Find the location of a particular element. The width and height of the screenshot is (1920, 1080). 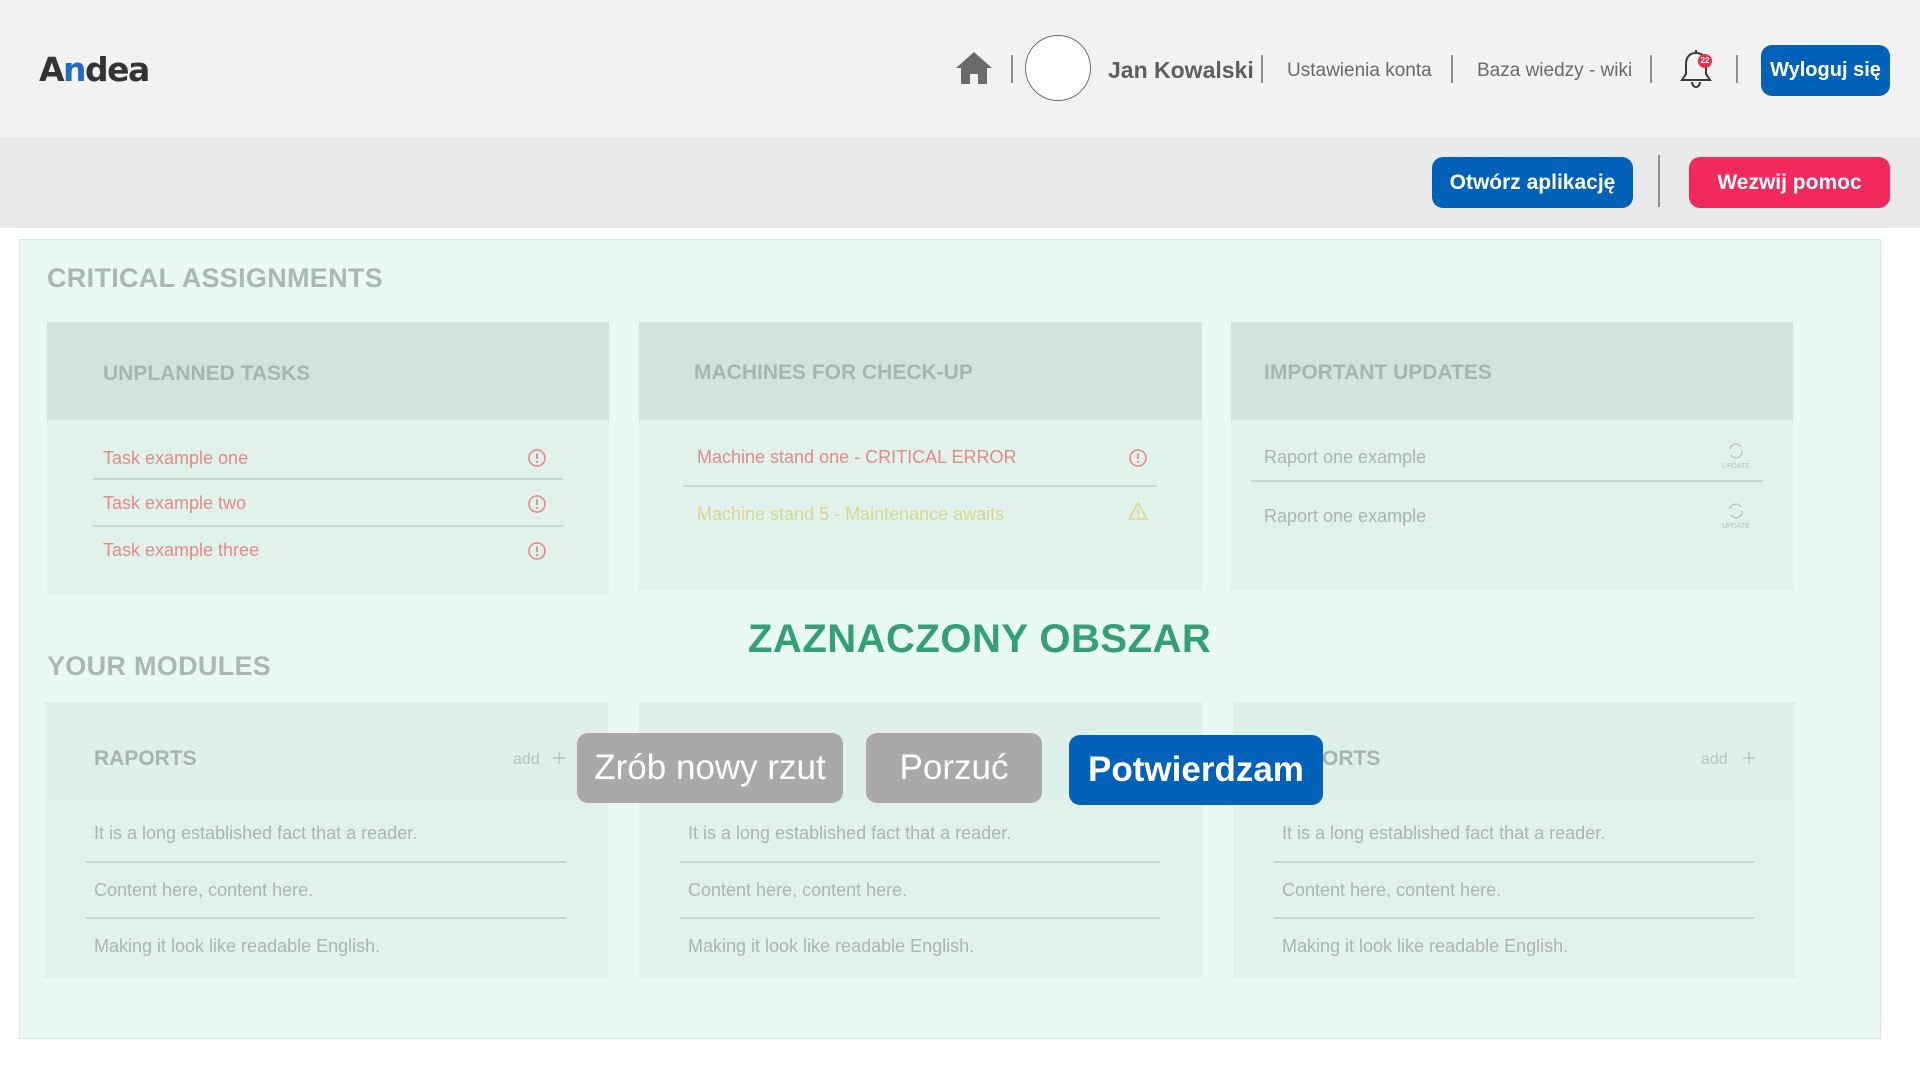

wiki-link: Baza wiedzy - wiki is located at coordinates (1554, 71).